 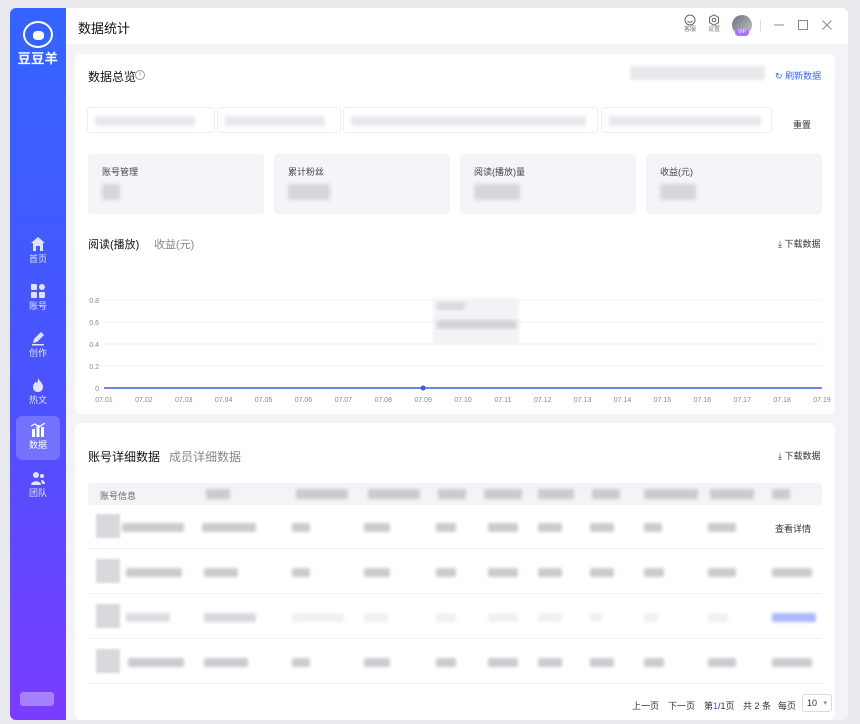 I want to click on x-tick-label: 07.02, so click(x=144, y=400).